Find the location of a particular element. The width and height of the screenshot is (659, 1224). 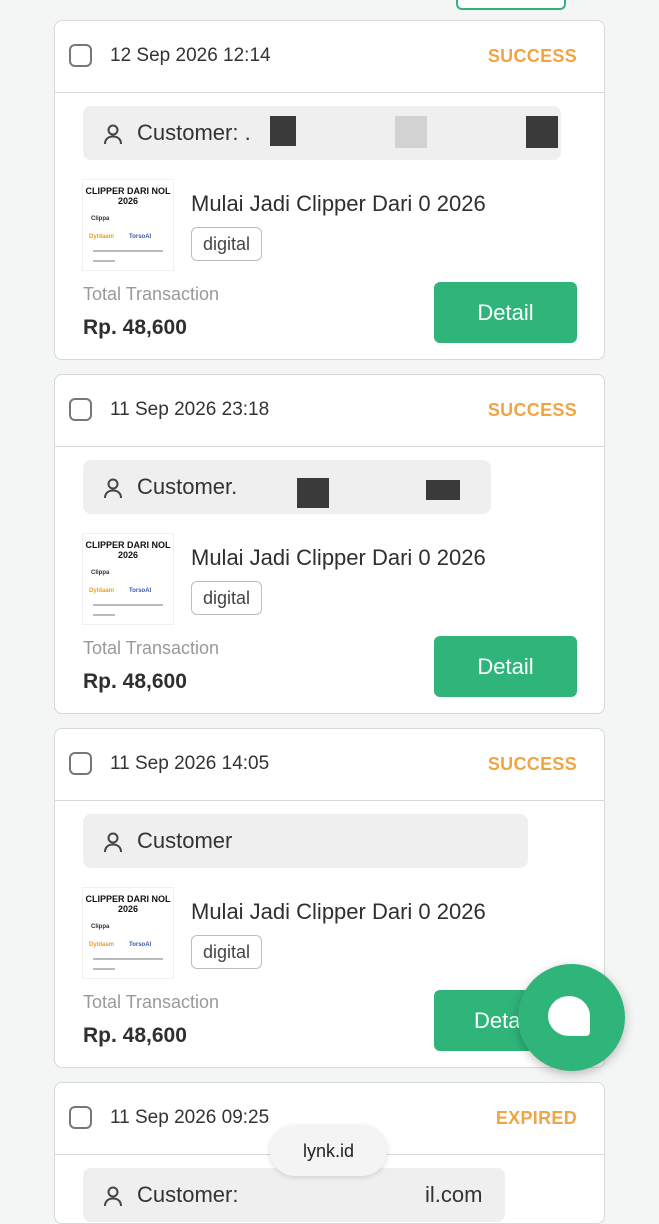

customer-row: Customer: il.com is located at coordinates (294, 1195).